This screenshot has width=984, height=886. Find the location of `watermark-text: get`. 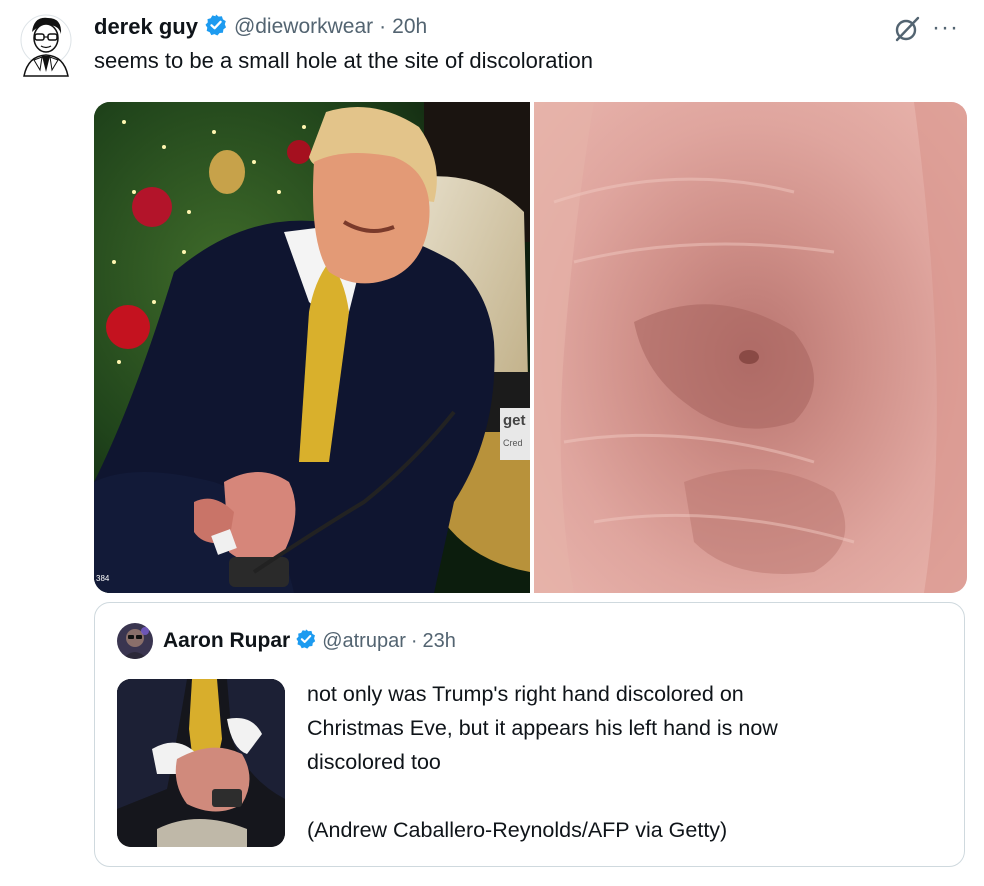

watermark-text: get is located at coordinates (514, 420).